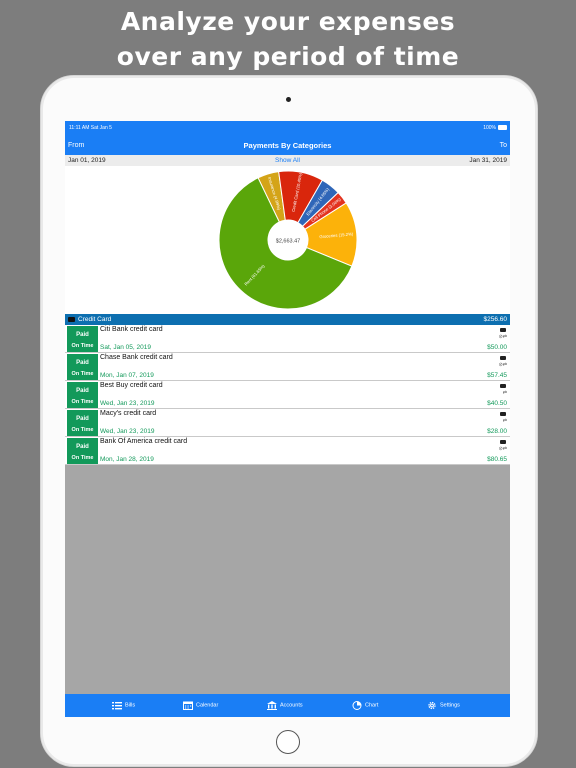 The height and width of the screenshot is (768, 576). I want to click on bill-amount: $50.00, so click(497, 347).